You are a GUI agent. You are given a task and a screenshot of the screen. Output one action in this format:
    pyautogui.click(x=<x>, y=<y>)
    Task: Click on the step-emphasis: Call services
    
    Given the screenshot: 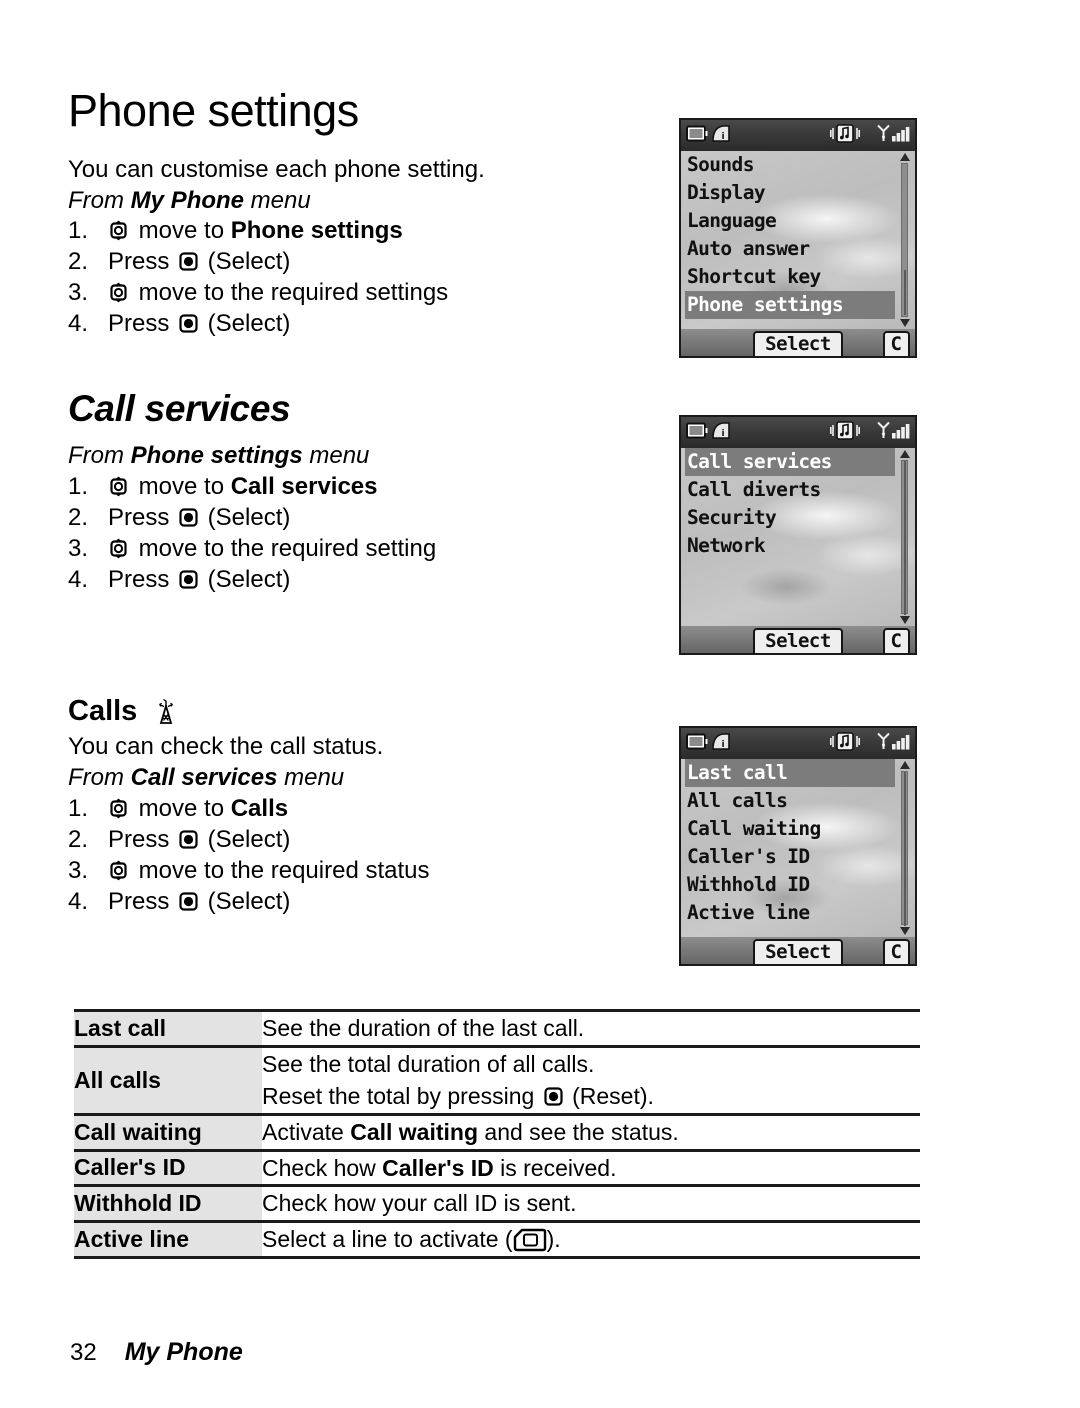 What is the action you would take?
    pyautogui.click(x=304, y=486)
    